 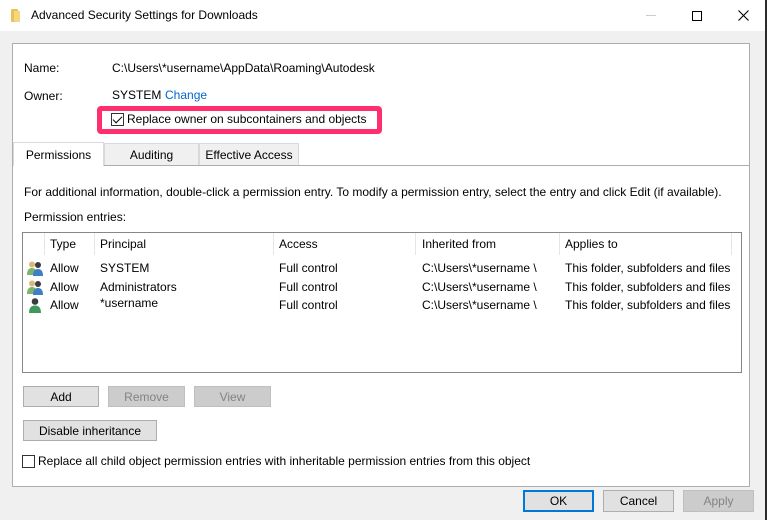 What do you see at coordinates (61, 396) in the screenshot?
I see `add-button: Add` at bounding box center [61, 396].